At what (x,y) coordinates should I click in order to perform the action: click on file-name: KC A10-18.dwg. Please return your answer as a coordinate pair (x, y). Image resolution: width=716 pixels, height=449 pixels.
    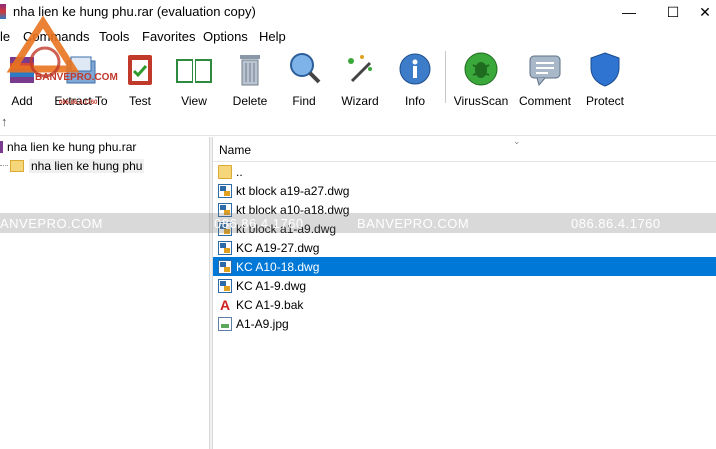
    Looking at the image, I should click on (278, 266).